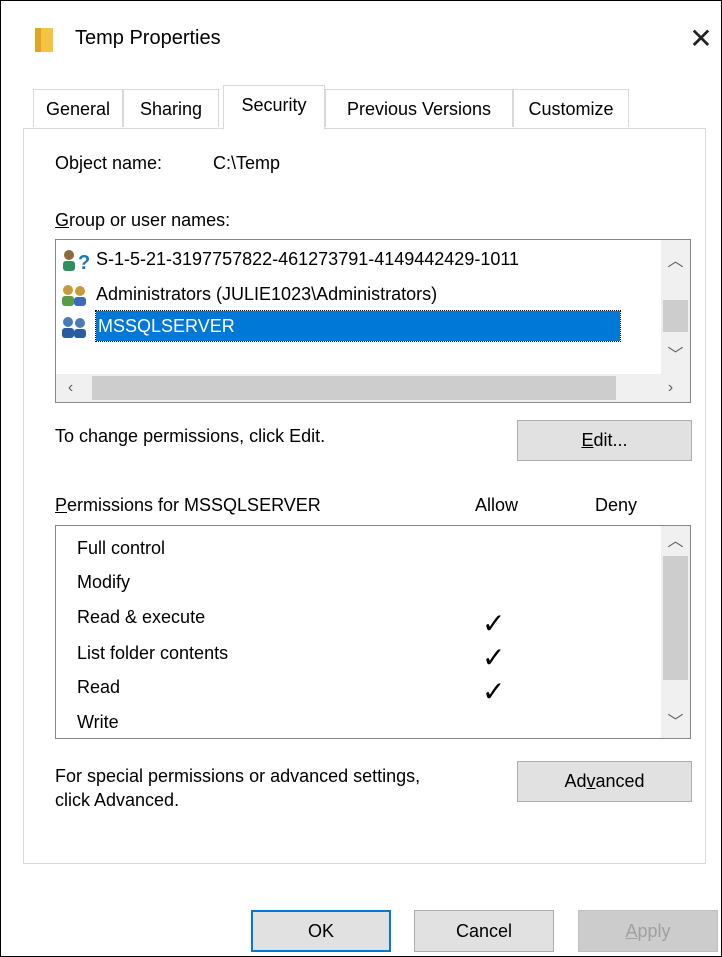 This screenshot has height=957, width=722. Describe the element at coordinates (361, 41) in the screenshot. I see `title-bar: Temp Properties ✕` at that location.